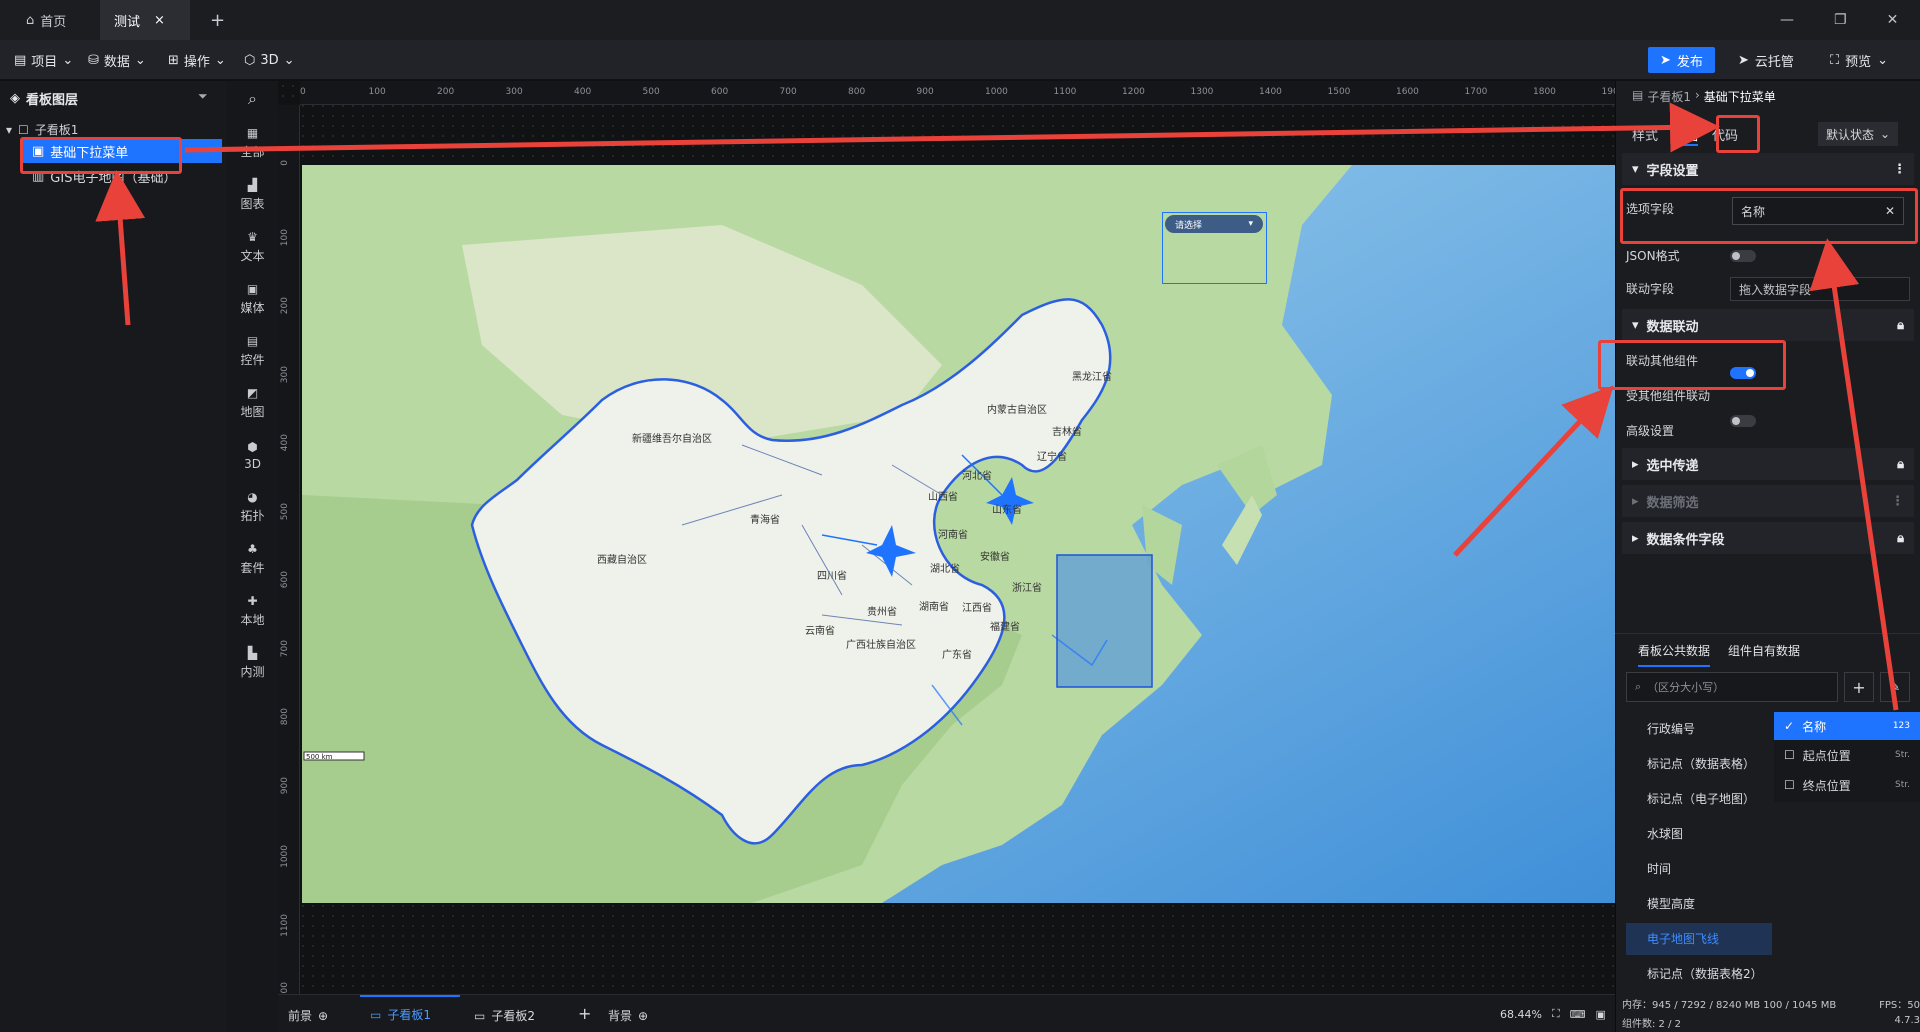 Image resolution: width=1920 pixels, height=1032 pixels. What do you see at coordinates (117, 60) in the screenshot?
I see `menu-data: ⛁ 数据 ⌄` at bounding box center [117, 60].